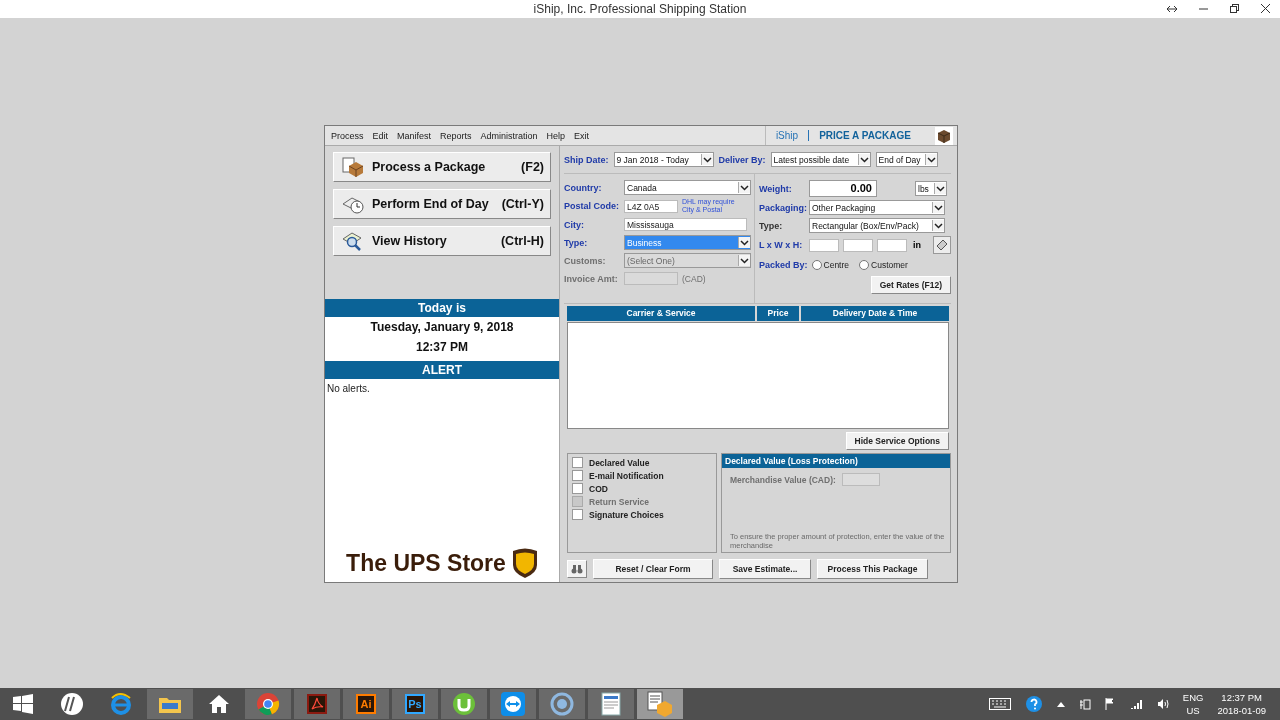  What do you see at coordinates (782, 207) in the screenshot?
I see `field-label: Packaging:` at bounding box center [782, 207].